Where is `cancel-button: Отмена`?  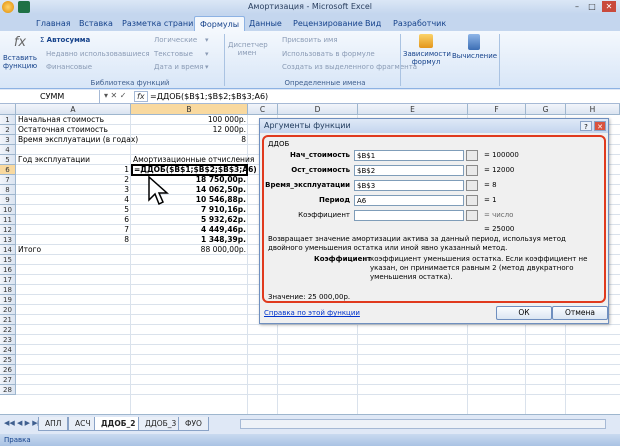 cancel-button: Отмена is located at coordinates (580, 313).